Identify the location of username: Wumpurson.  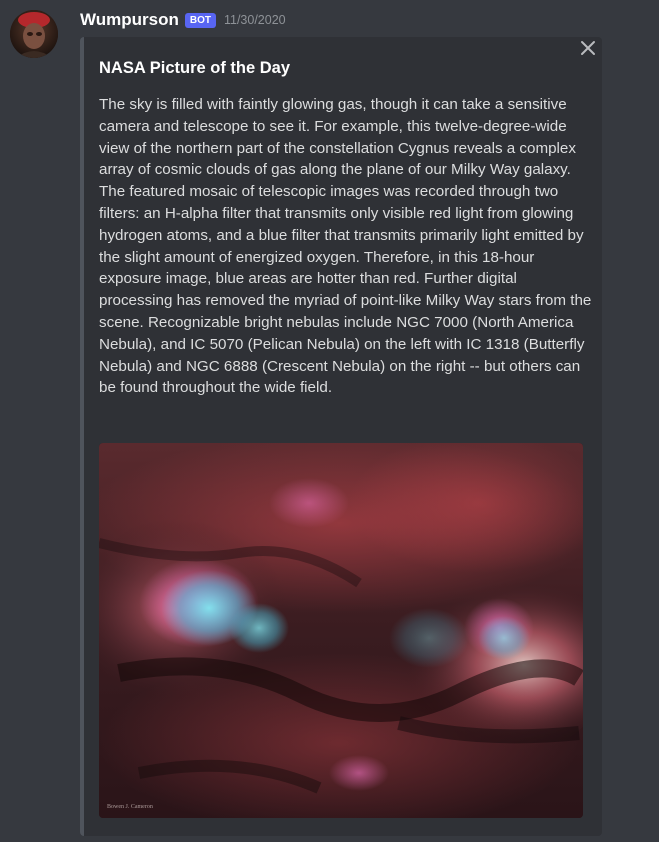
(129, 20).